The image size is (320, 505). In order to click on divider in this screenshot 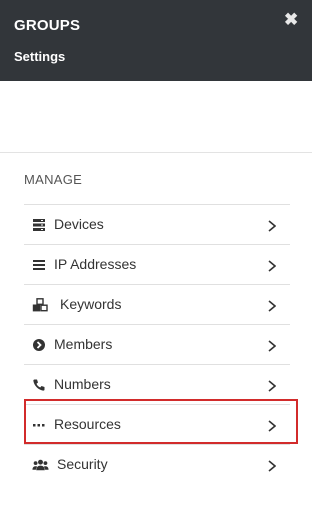, I will do `click(156, 152)`.